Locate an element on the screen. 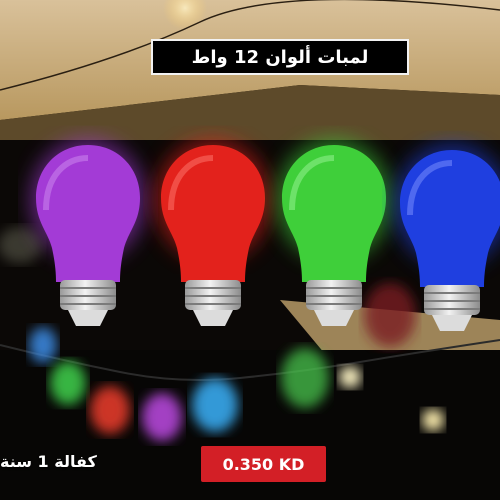 This screenshot has width=500, height=500. price-badge: 0.350 KD is located at coordinates (263, 464).